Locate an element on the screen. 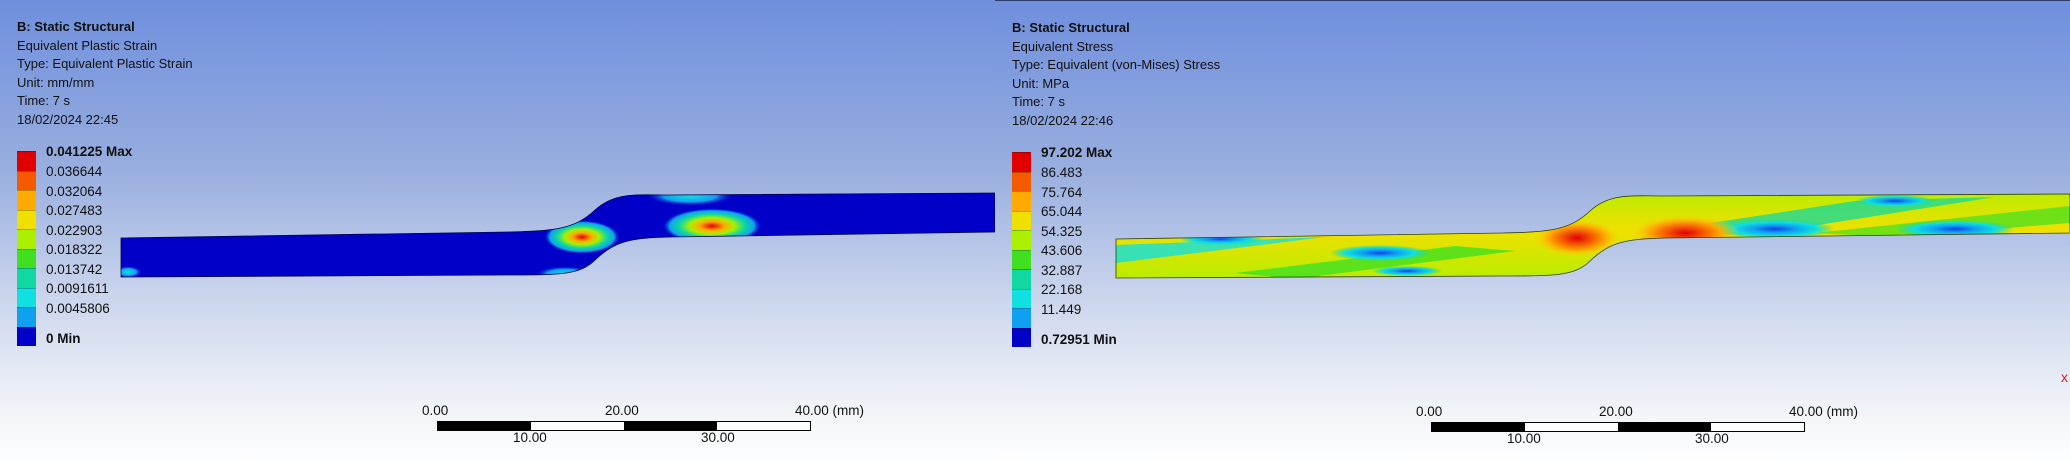 This screenshot has height=467, width=2070. contour-band is located at coordinates (1615, 263).